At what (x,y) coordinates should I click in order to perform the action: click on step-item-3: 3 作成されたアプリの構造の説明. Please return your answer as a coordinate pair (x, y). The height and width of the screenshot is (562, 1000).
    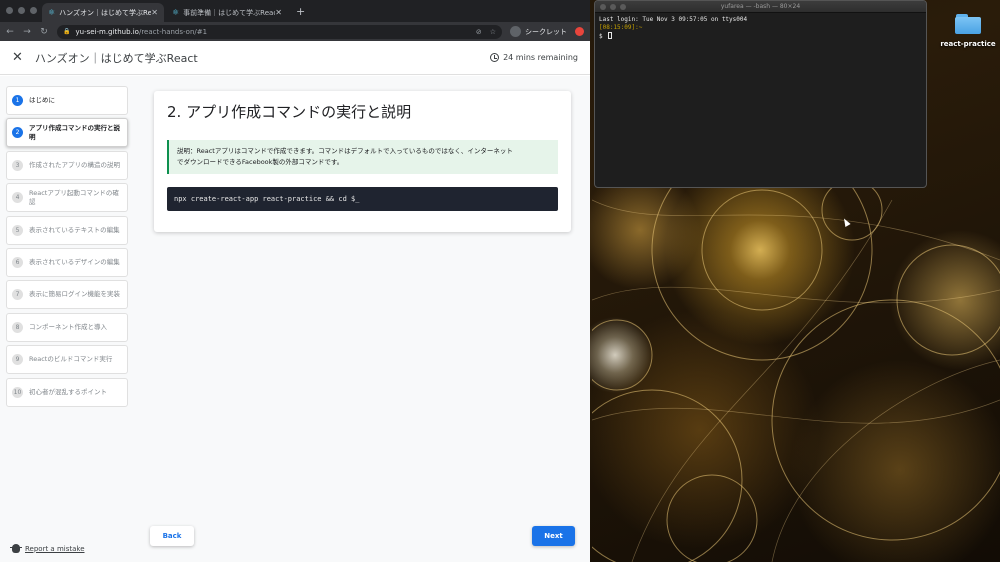
    Looking at the image, I should click on (67, 165).